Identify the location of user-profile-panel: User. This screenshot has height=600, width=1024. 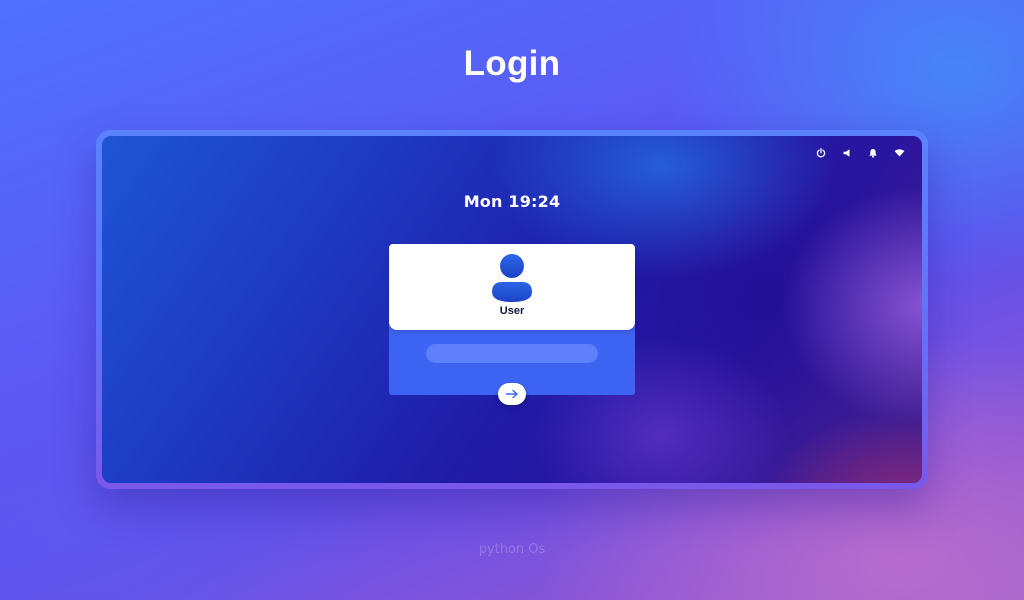
(512, 287).